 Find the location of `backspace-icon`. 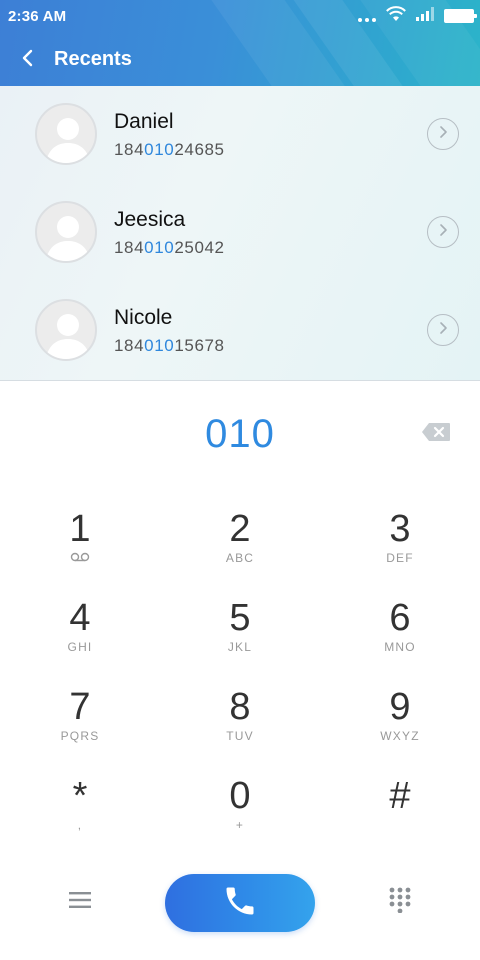

backspace-icon is located at coordinates (436, 434).